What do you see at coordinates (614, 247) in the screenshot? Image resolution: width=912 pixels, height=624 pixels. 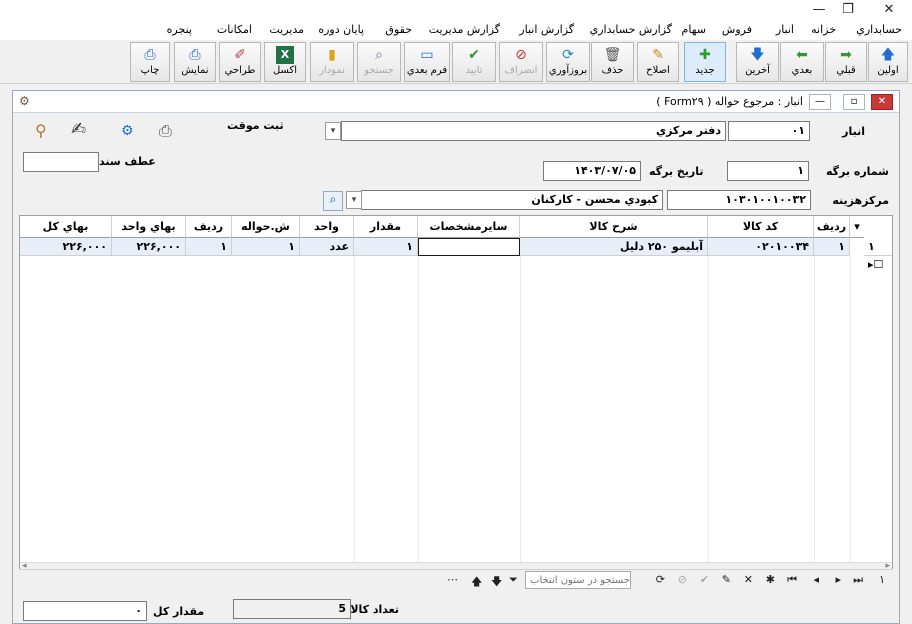 I see `cell-desc: آبليمو ۲۵۰ دليل` at bounding box center [614, 247].